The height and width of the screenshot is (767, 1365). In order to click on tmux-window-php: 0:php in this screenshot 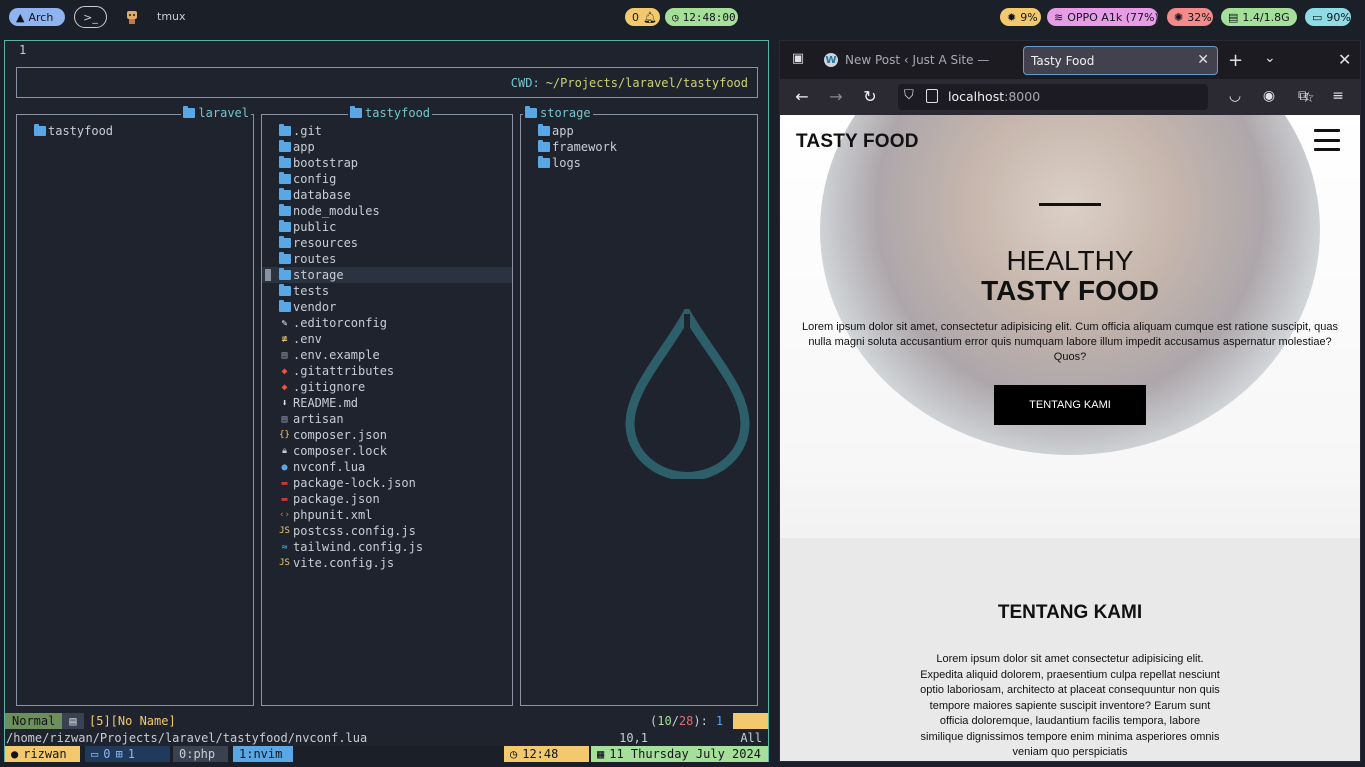, I will do `click(200, 754)`.